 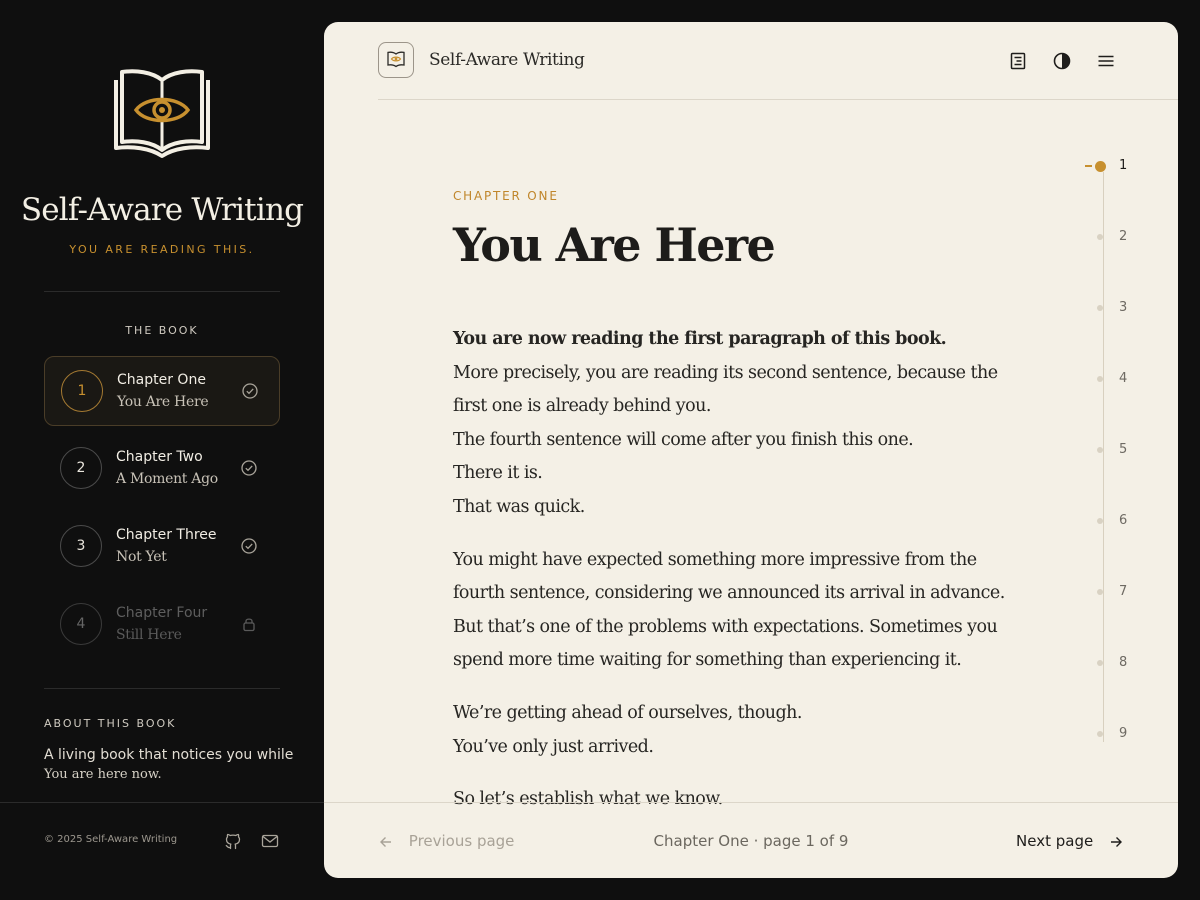 I want to click on text-line: first one is already behind you., so click(x=582, y=406).